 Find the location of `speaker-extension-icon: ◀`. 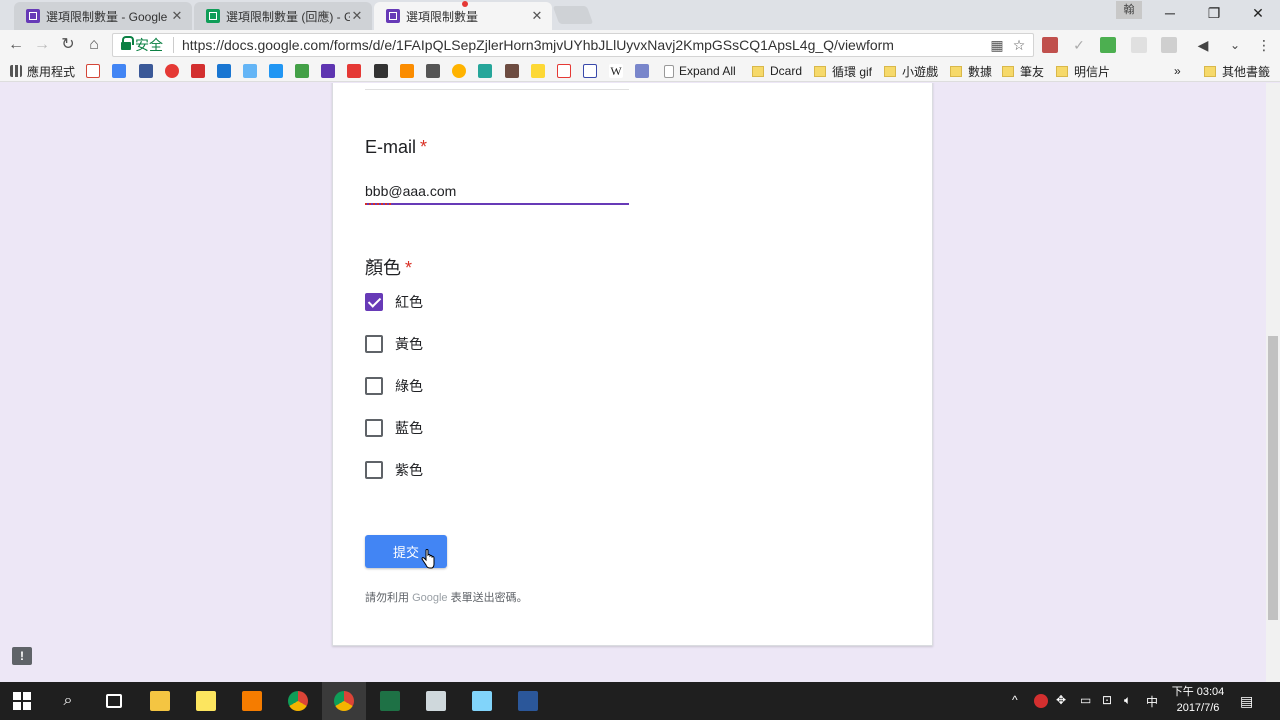

speaker-extension-icon: ◀ is located at coordinates (1203, 45).